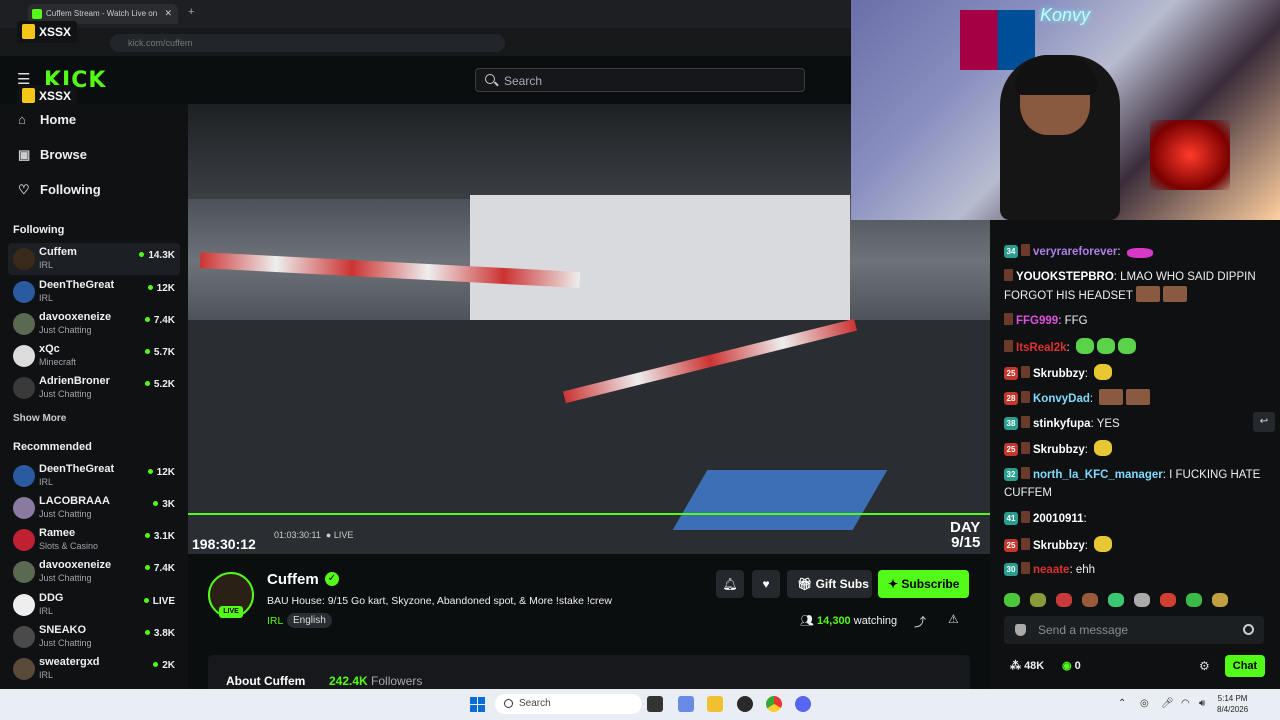 This screenshot has width=1280, height=720. Describe the element at coordinates (307, 43) in the screenshot. I see `url-field: kick.com/cuffem` at that location.